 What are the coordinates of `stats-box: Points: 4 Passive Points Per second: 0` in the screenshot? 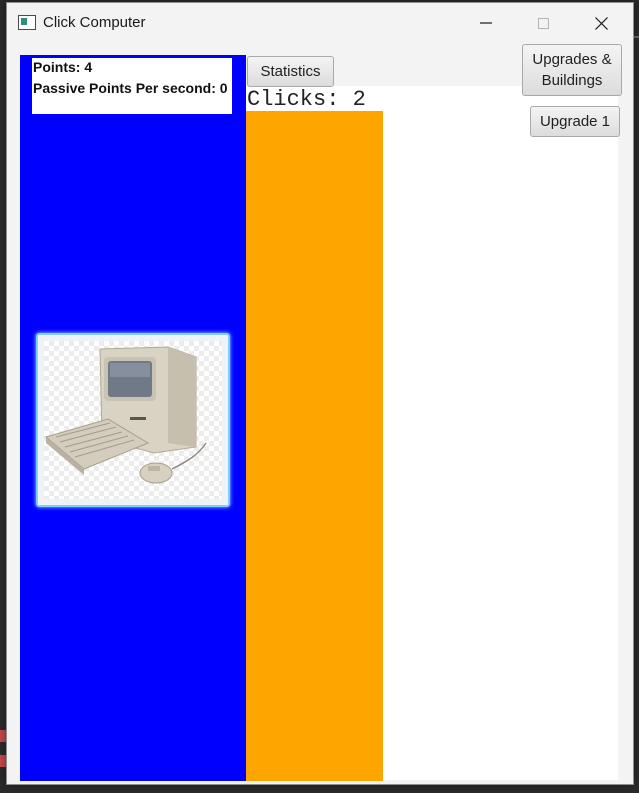 It's located at (132, 86).